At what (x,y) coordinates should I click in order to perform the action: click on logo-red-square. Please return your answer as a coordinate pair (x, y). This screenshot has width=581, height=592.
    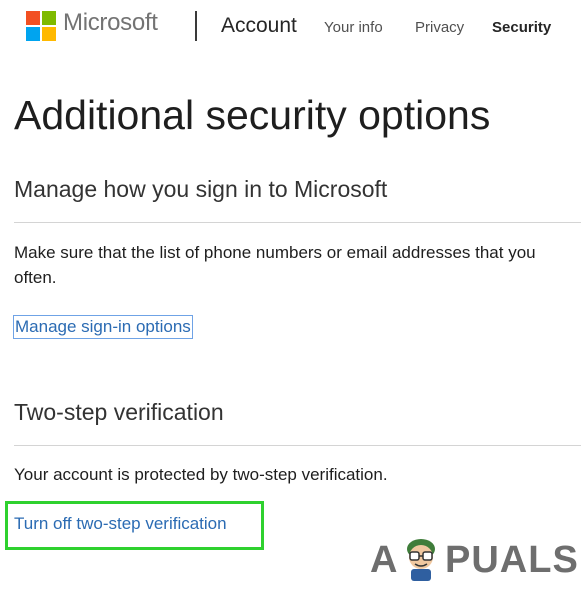
    Looking at the image, I should click on (33, 18).